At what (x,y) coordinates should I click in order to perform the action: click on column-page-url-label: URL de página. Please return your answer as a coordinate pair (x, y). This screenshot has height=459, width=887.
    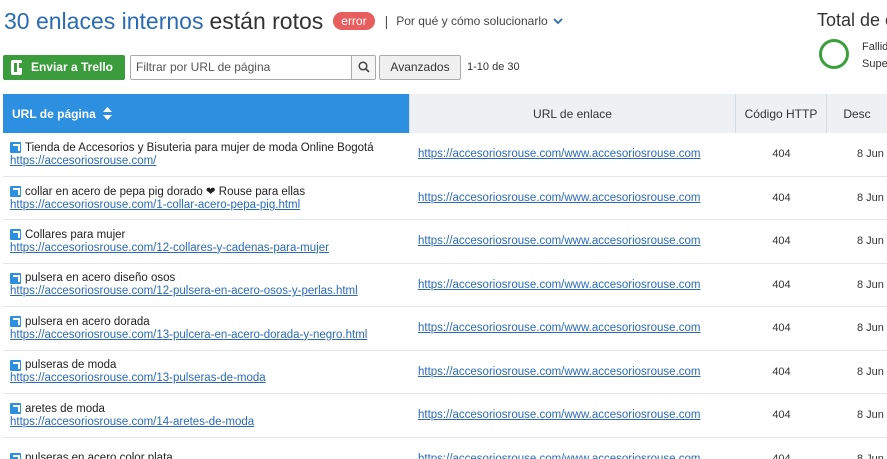
    Looking at the image, I should click on (54, 113).